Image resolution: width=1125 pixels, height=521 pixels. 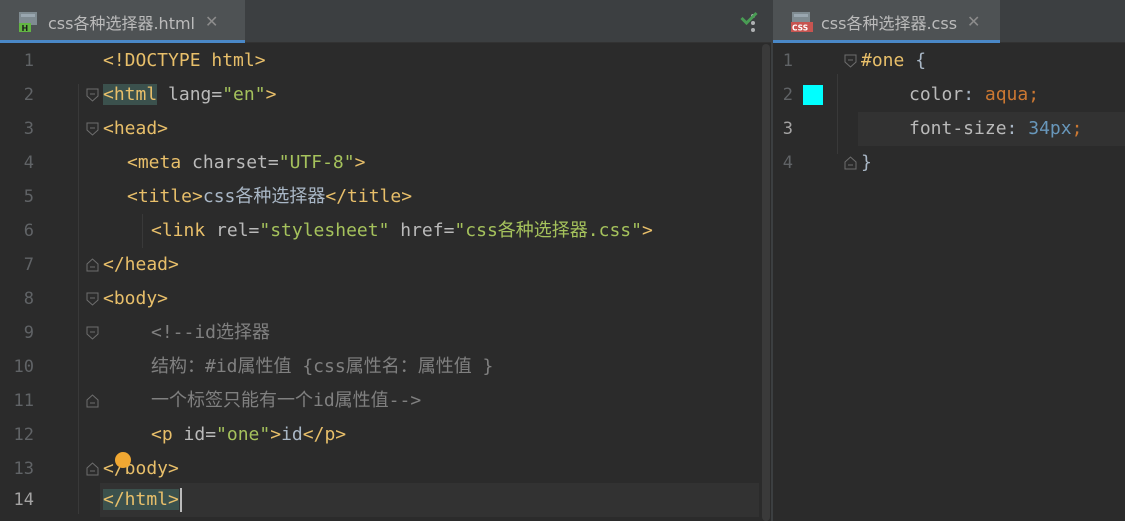 What do you see at coordinates (936, 94) in the screenshot?
I see `css-property: color` at bounding box center [936, 94].